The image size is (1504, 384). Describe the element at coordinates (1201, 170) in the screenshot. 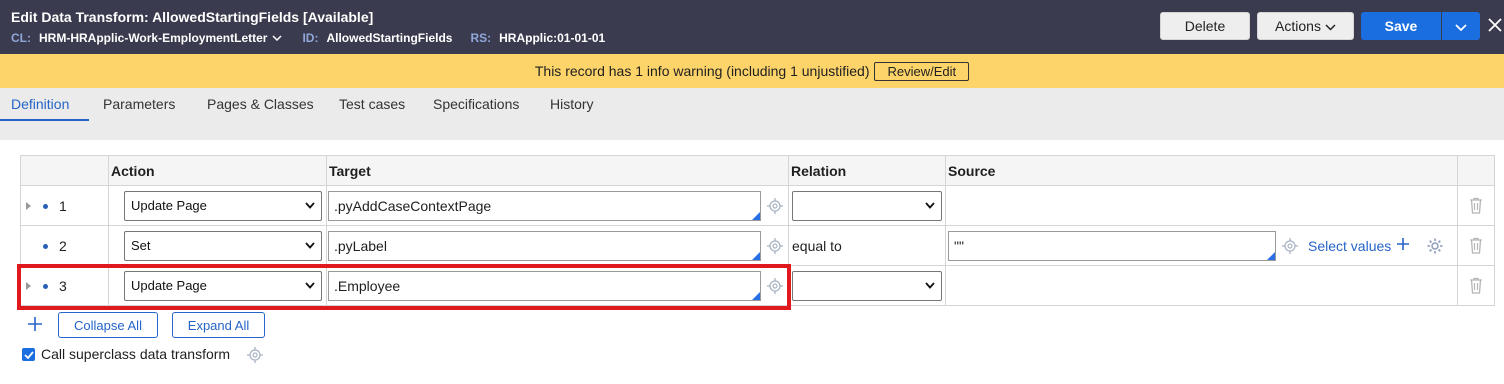

I see `col-header-source: Source` at that location.